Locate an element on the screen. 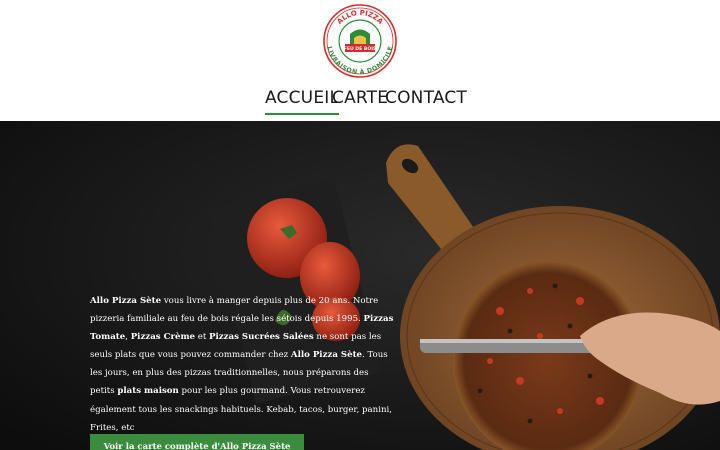 This screenshot has height=450, width=720. nav-item-accueil: ACCUEIL is located at coordinates (302, 101).